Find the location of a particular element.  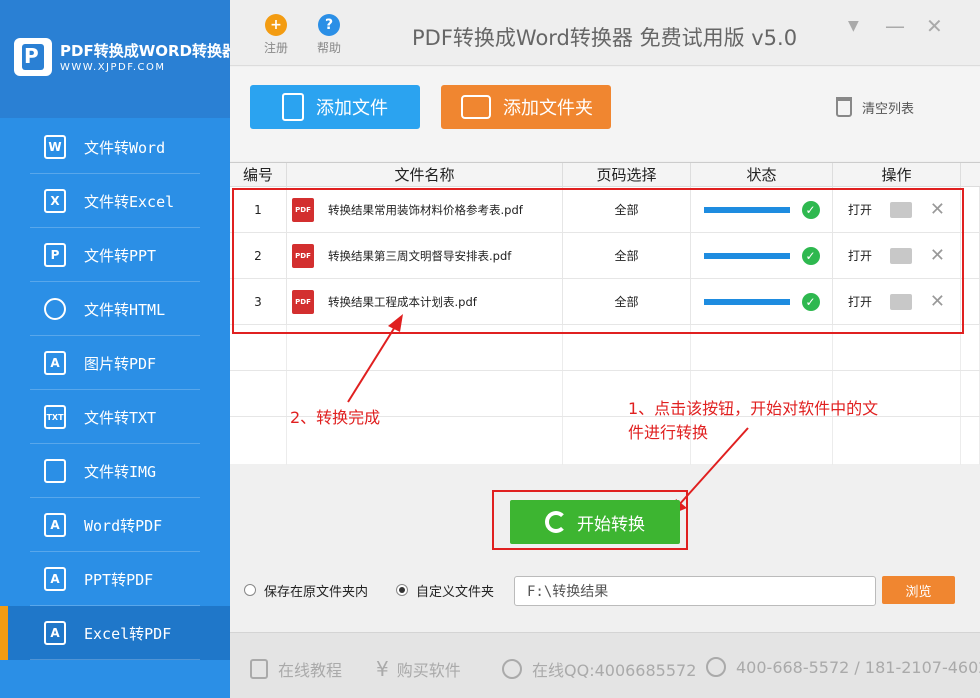

buy-label: 购买软件 is located at coordinates (428, 670).